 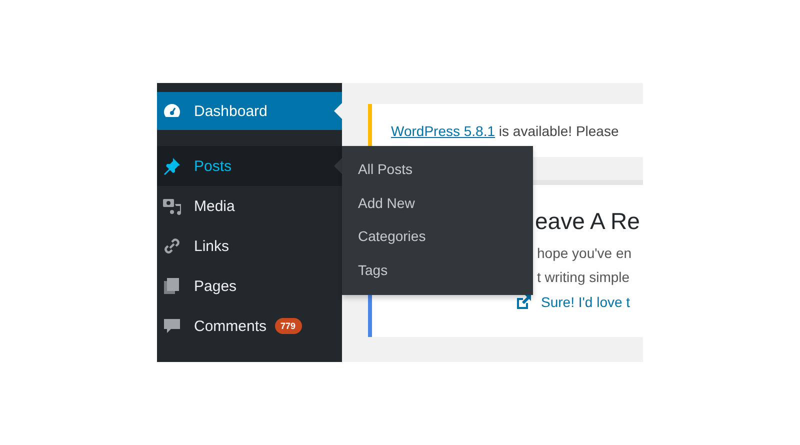 I want to click on menu-label: Dashboard, so click(x=231, y=111).